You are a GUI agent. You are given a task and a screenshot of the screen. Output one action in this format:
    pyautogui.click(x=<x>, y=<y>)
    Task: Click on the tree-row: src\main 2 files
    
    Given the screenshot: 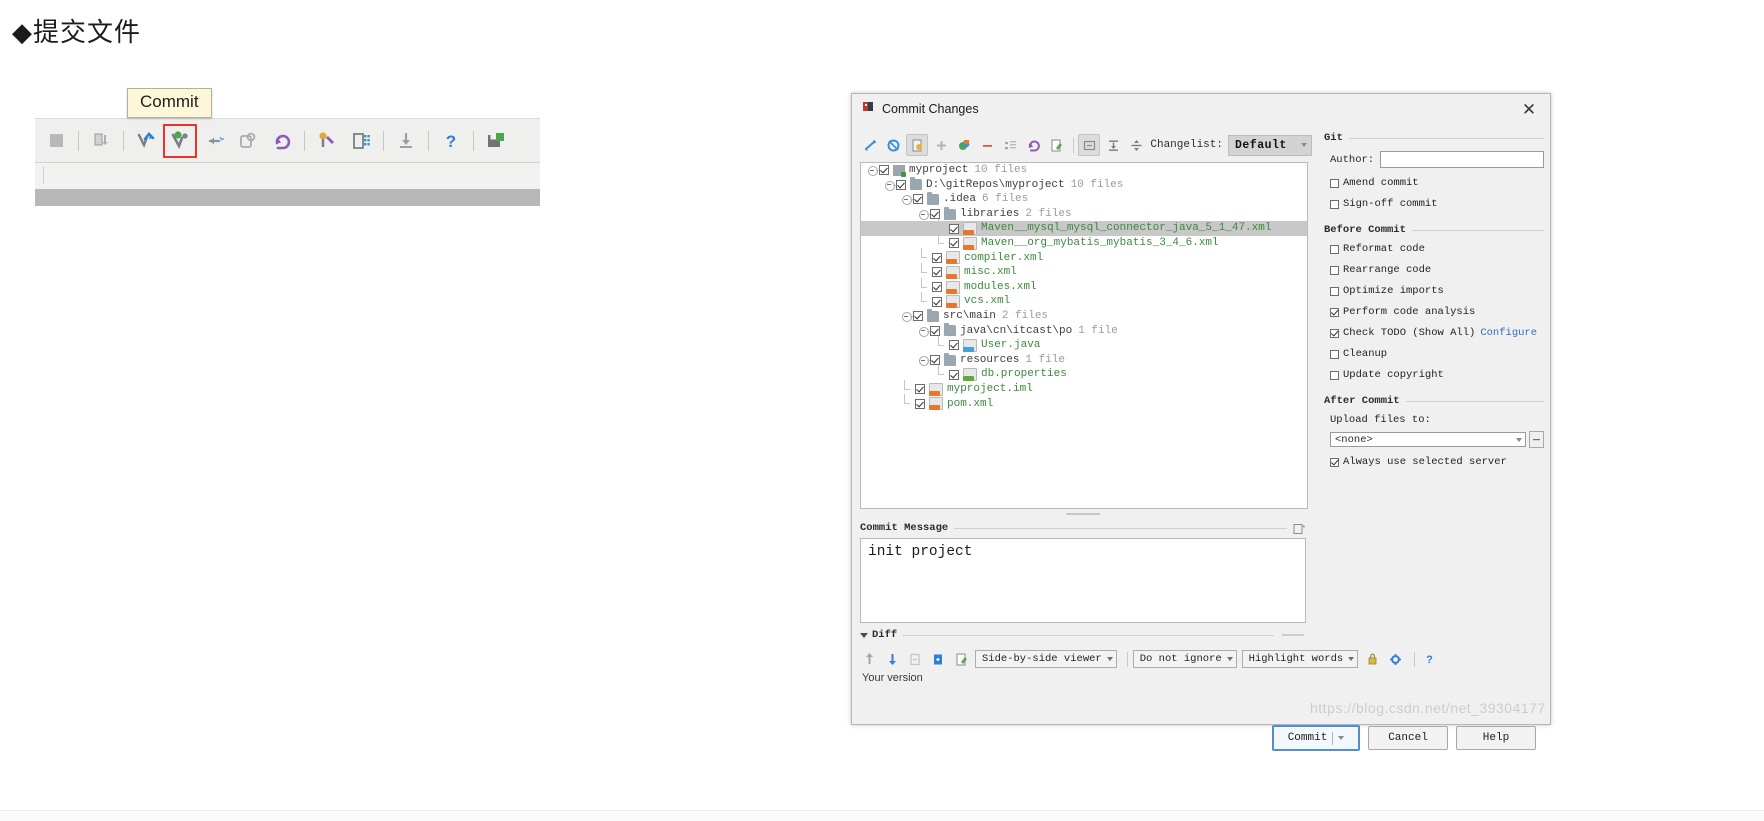 What is the action you would take?
    pyautogui.click(x=1084, y=316)
    